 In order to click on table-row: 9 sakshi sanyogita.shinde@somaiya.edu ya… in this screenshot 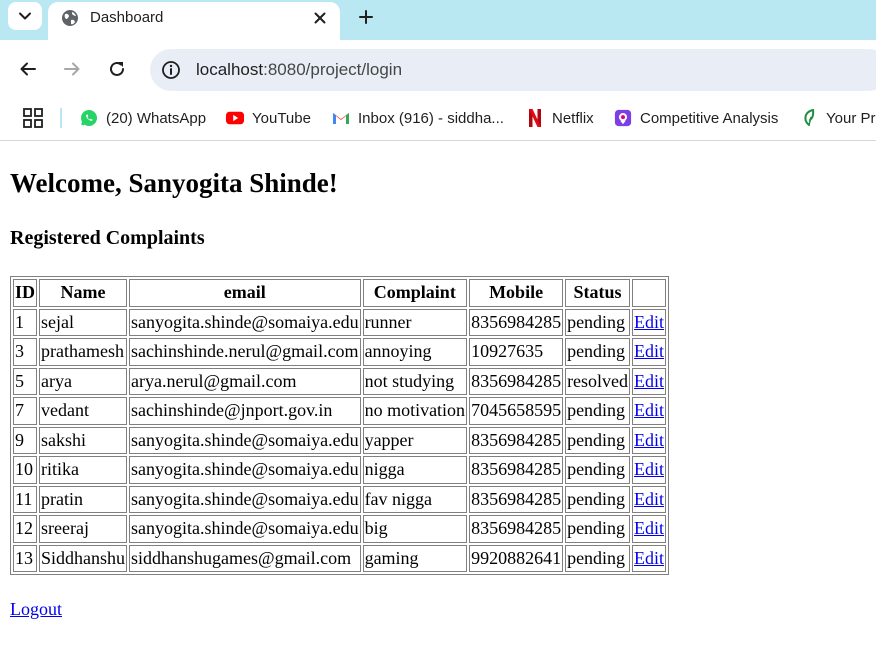, I will do `click(340, 440)`.